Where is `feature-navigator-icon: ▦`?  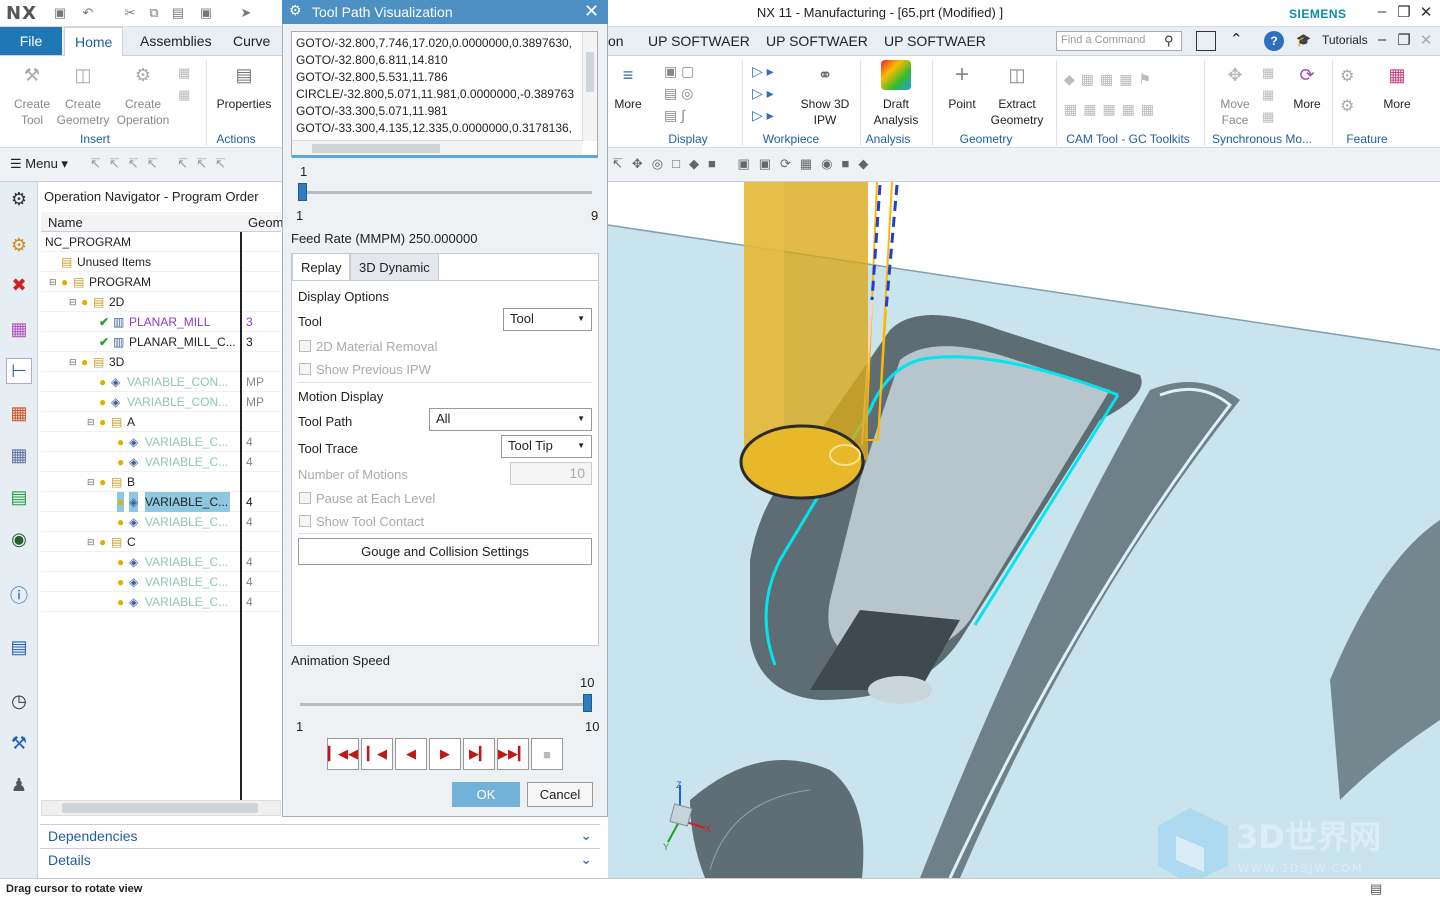
feature-navigator-icon: ▦ is located at coordinates (19, 455).